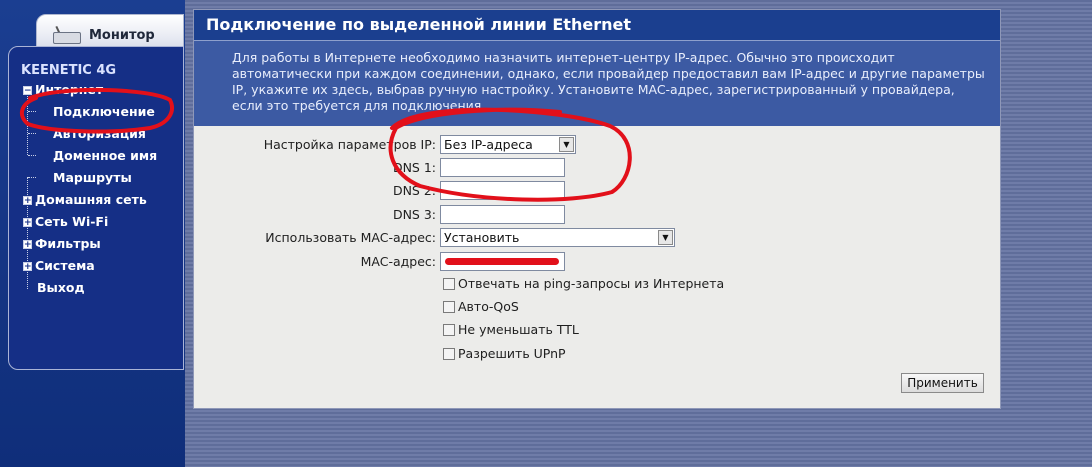  I want to click on mac-row: MAC-адрес:, so click(315, 262).